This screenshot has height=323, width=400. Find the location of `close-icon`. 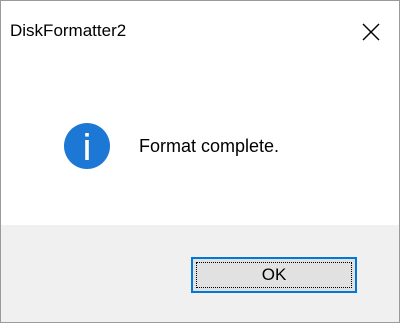

close-icon is located at coordinates (371, 32).